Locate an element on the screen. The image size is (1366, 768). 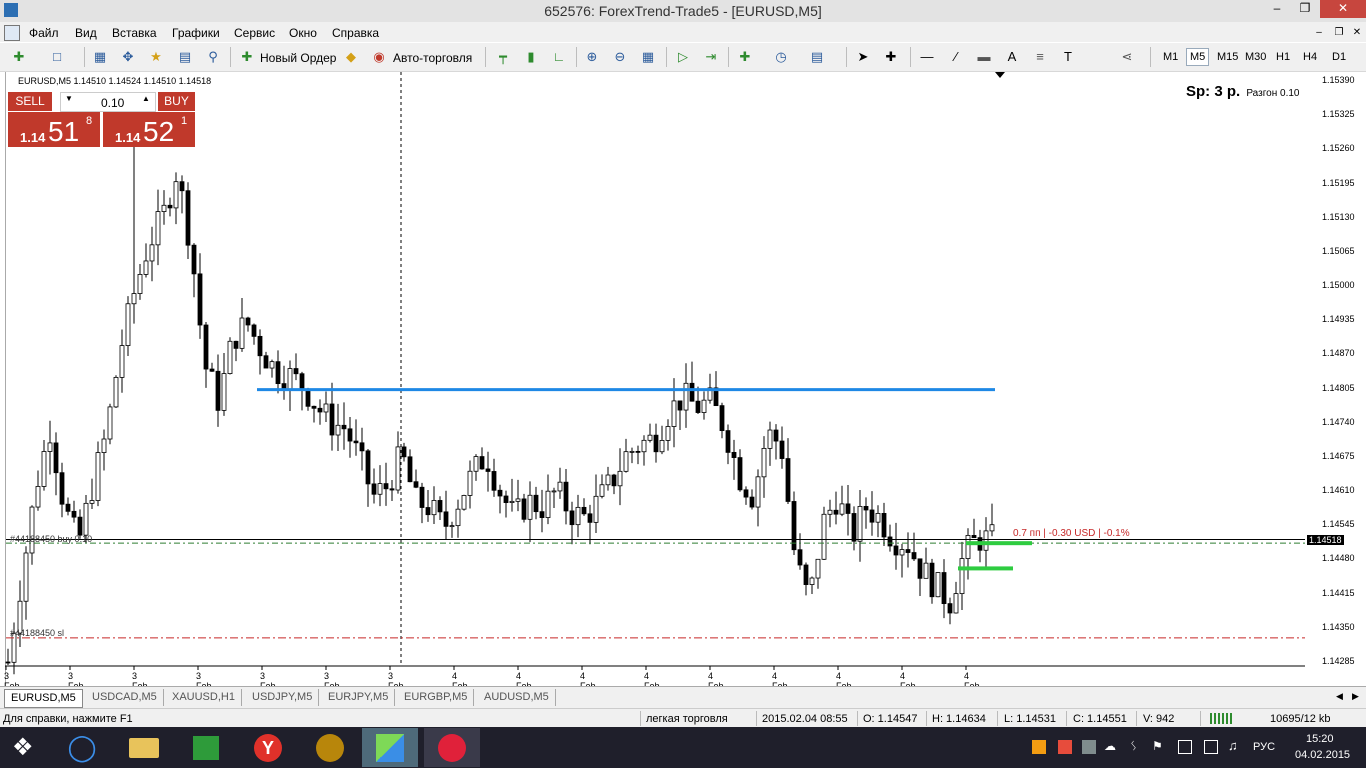
lot-decrease-button: ▼ is located at coordinates (69, 101).